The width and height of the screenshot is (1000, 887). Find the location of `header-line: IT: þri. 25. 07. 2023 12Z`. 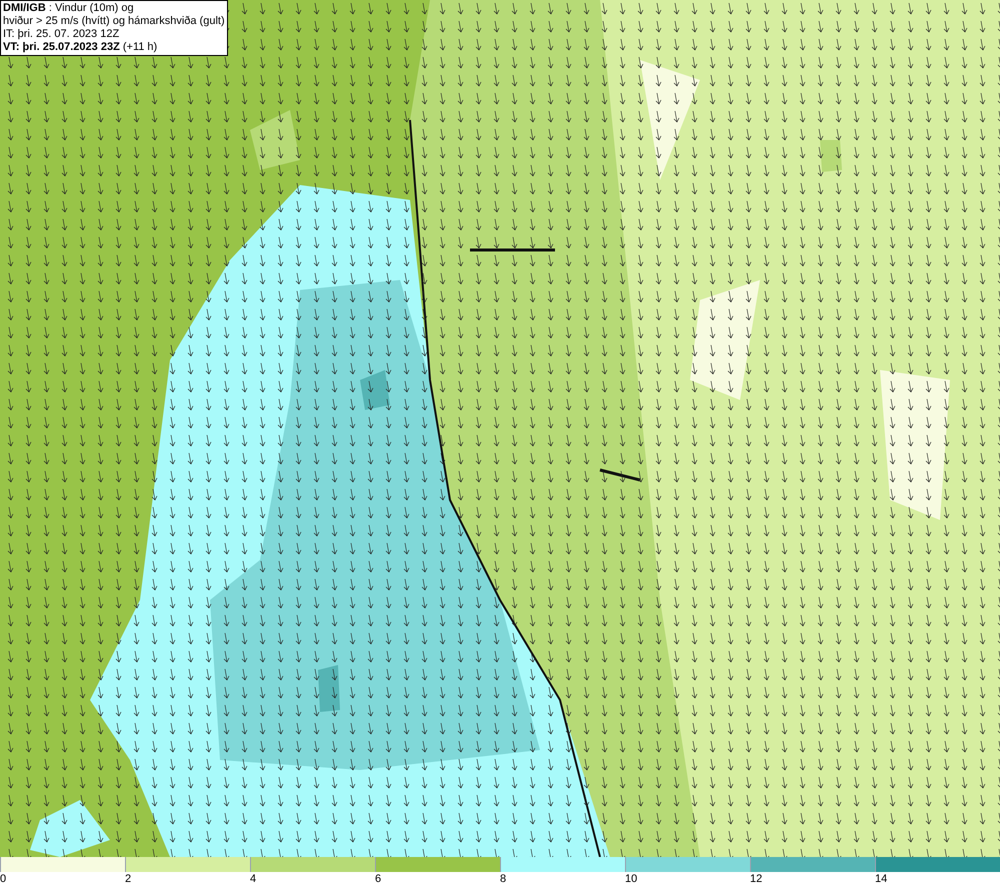

header-line: IT: þri. 25. 07. 2023 12Z is located at coordinates (61, 34).